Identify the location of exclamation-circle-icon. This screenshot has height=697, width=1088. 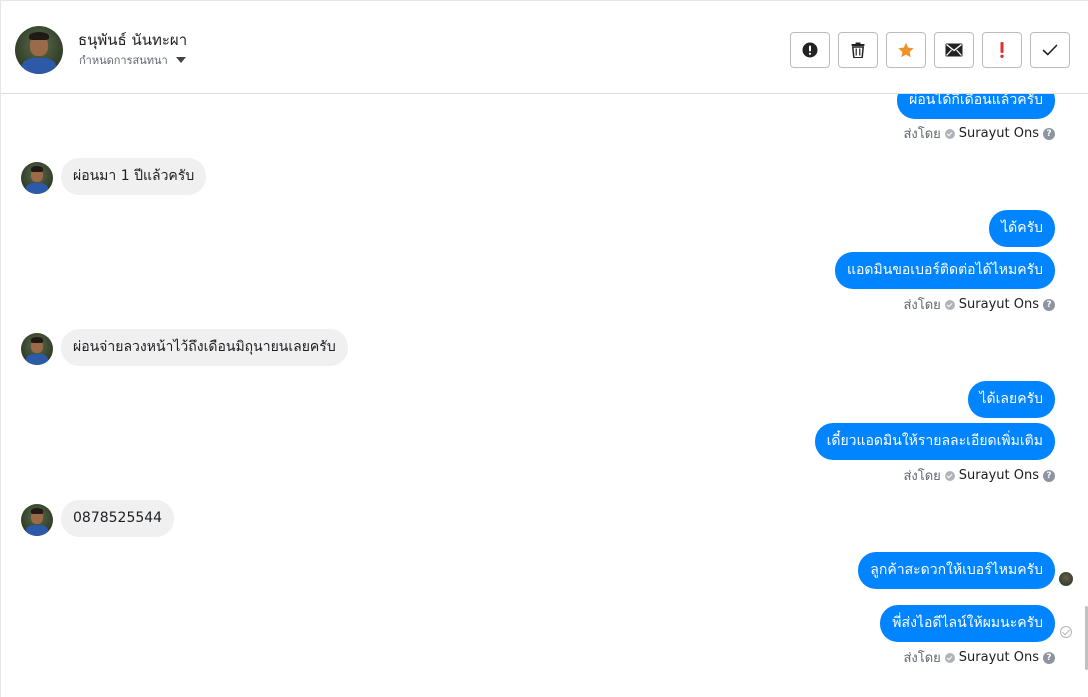
(810, 50).